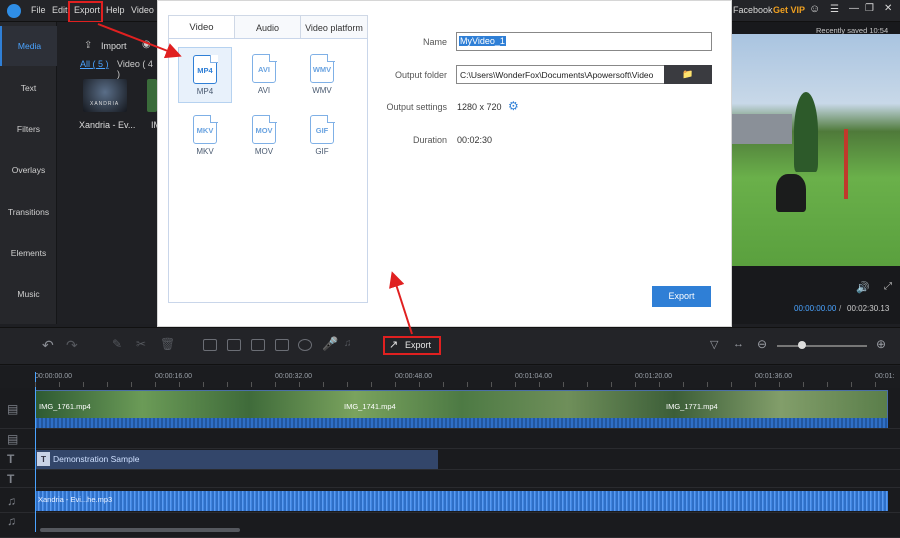  Describe the element at coordinates (114, 46) in the screenshot. I see `import-button: Import` at that location.